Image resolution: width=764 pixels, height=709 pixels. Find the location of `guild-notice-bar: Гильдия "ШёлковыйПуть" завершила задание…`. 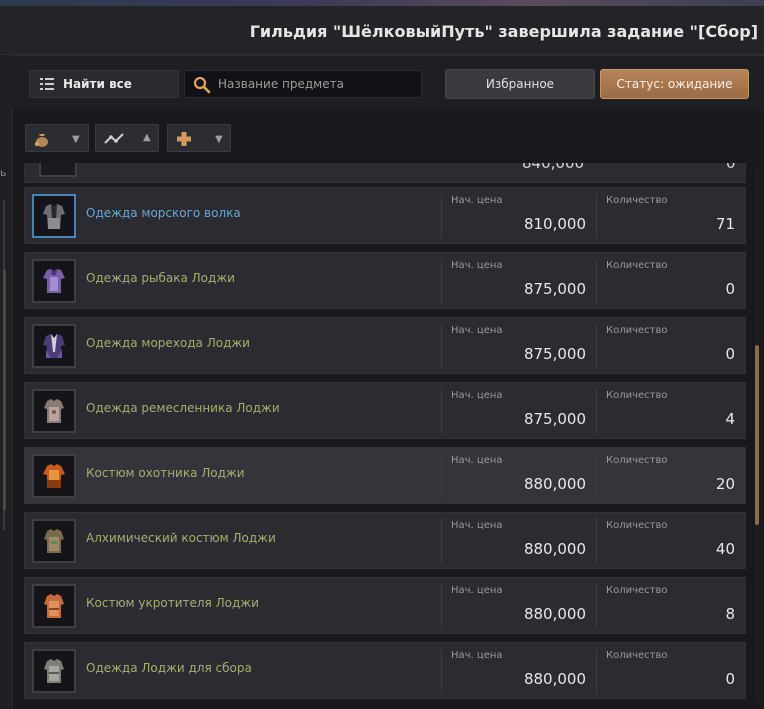

guild-notice-bar: Гильдия "ШёлковыйПуть" завершила задание… is located at coordinates (382, 30).